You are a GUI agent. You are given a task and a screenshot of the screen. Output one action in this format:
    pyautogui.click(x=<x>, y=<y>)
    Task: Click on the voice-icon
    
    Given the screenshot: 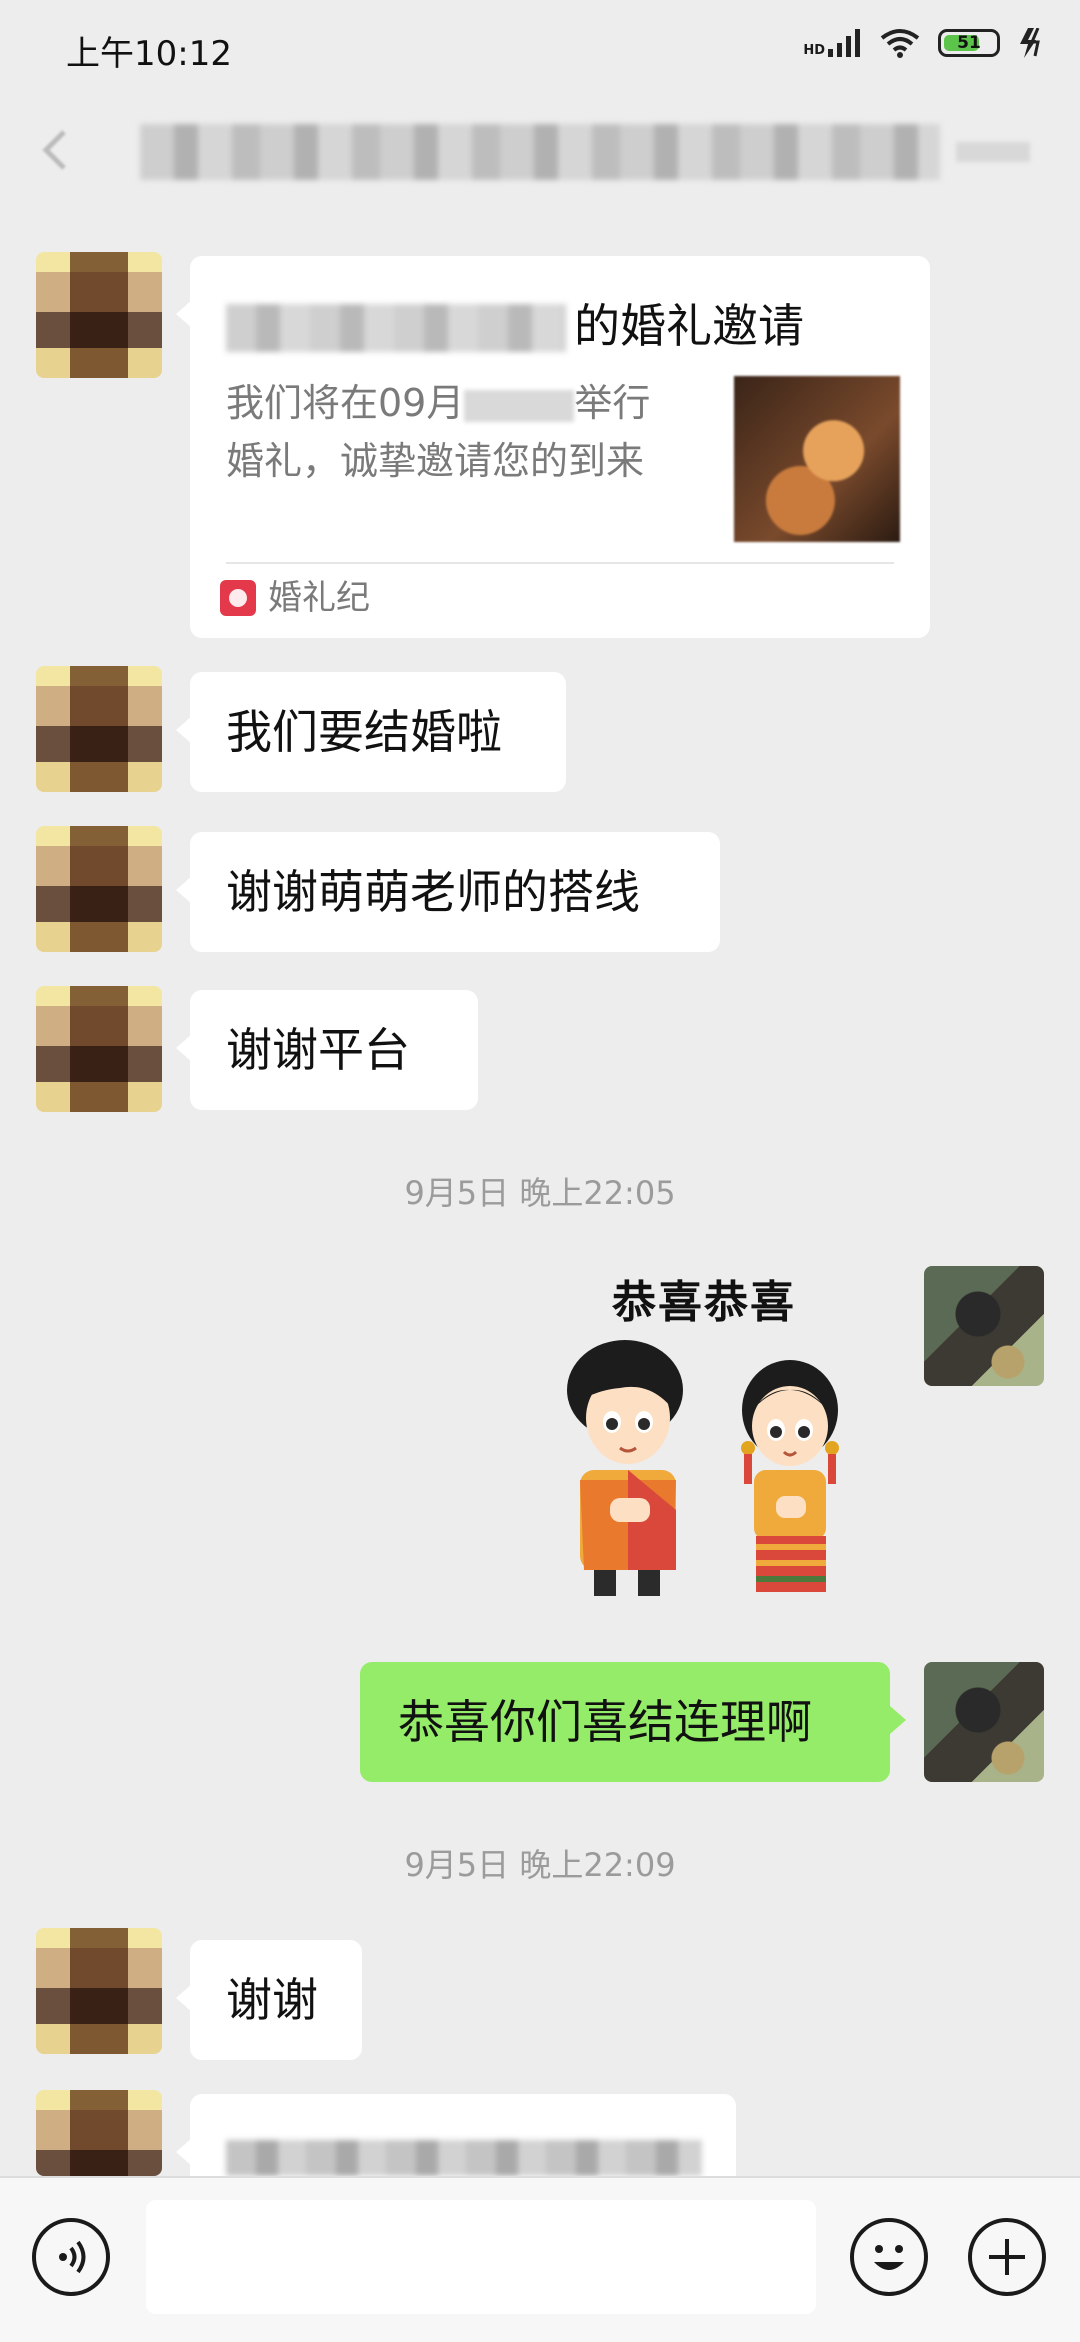 What is the action you would take?
    pyautogui.click(x=72, y=2257)
    